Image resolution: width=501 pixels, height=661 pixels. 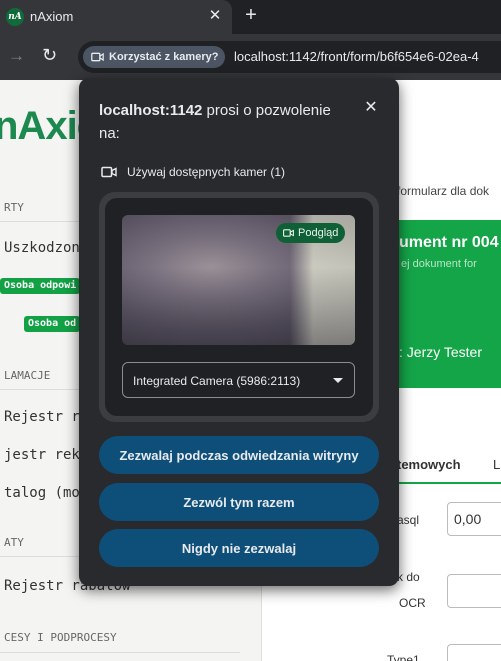 What do you see at coordinates (238, 280) in the screenshot?
I see `camera-preview-video: Podgląd` at bounding box center [238, 280].